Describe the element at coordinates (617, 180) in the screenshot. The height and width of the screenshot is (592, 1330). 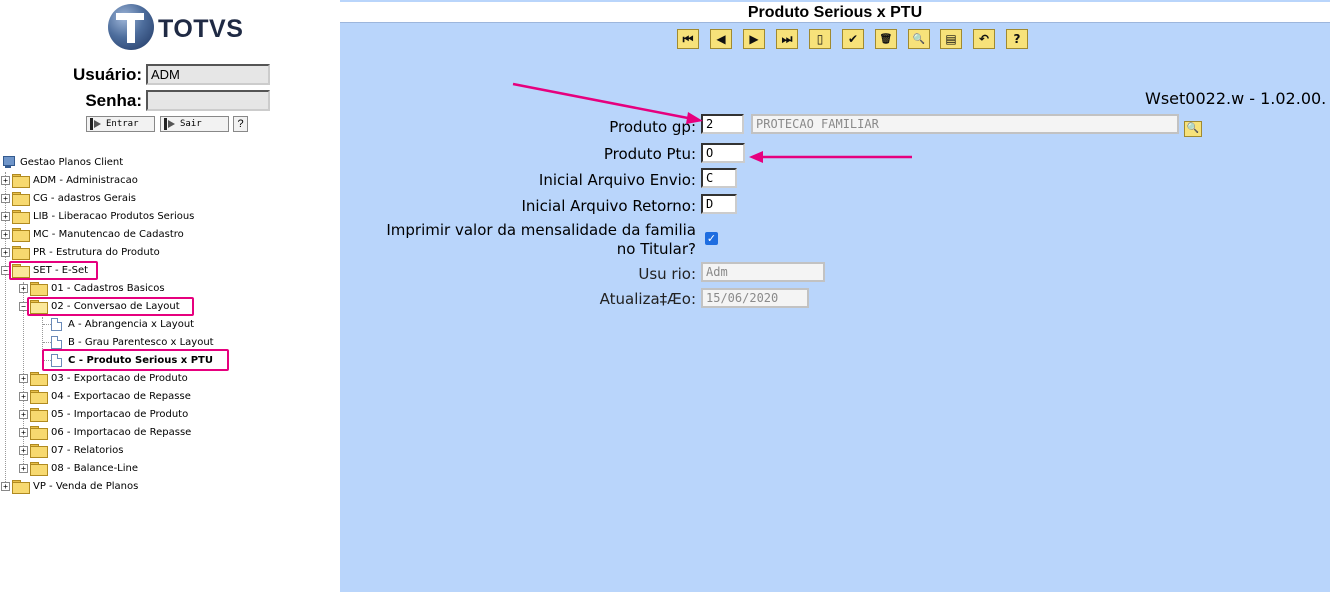
I see `inicial-envio-label: Inicial Arquivo Envio:` at that location.